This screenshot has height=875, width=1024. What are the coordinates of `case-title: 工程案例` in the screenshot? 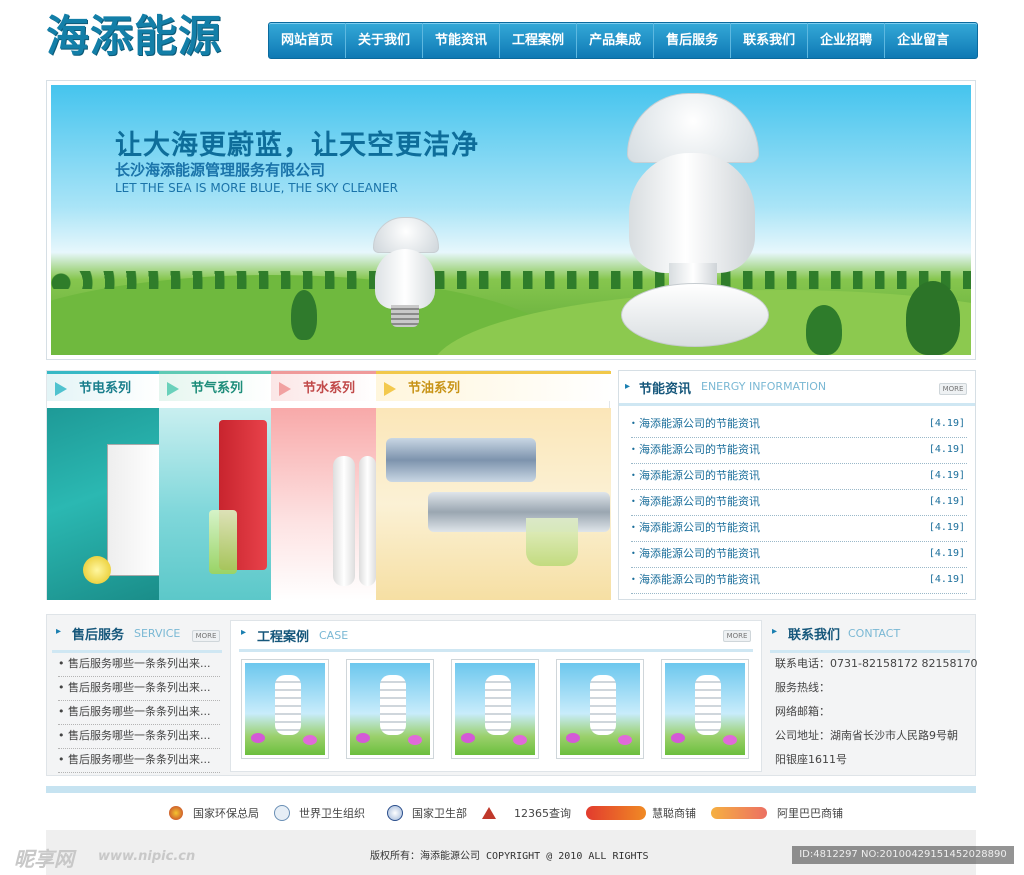 It's located at (283, 637).